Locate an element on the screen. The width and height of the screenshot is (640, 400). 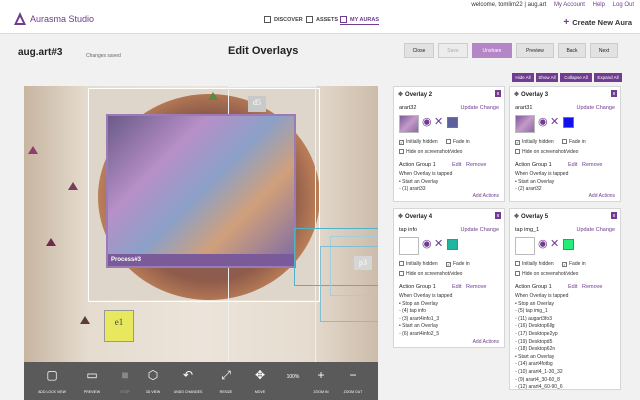
overlay-name: tap img_1 is located at coordinates (527, 230).